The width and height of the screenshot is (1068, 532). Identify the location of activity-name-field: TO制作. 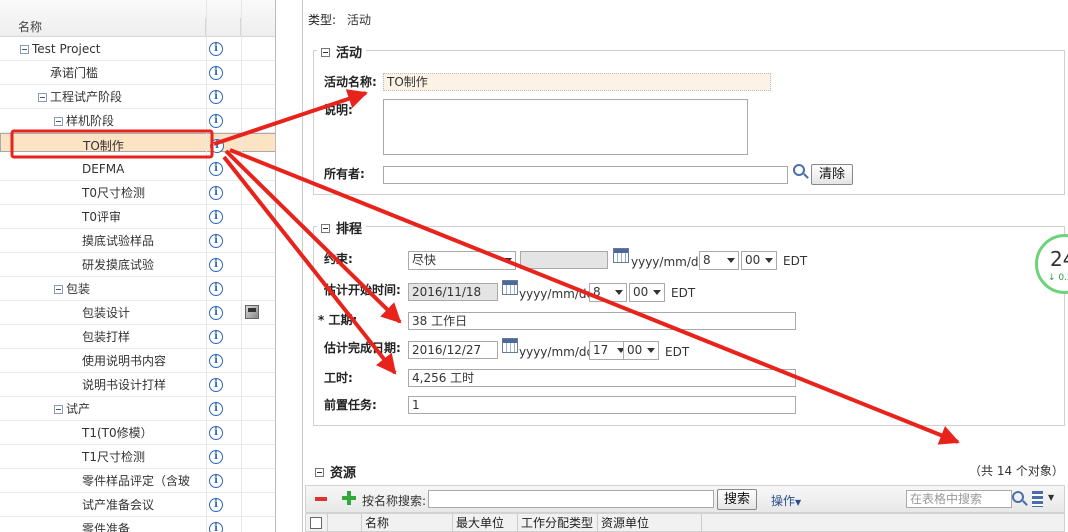
(577, 82).